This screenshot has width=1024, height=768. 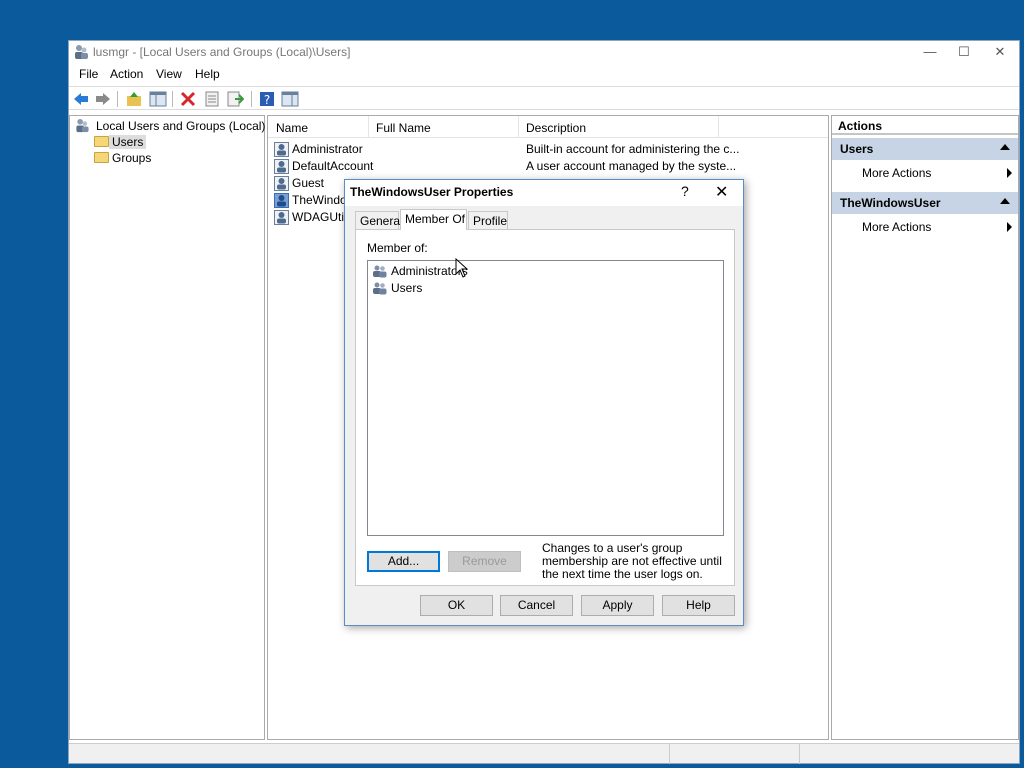 I want to click on actions-title: Actions, so click(x=925, y=125).